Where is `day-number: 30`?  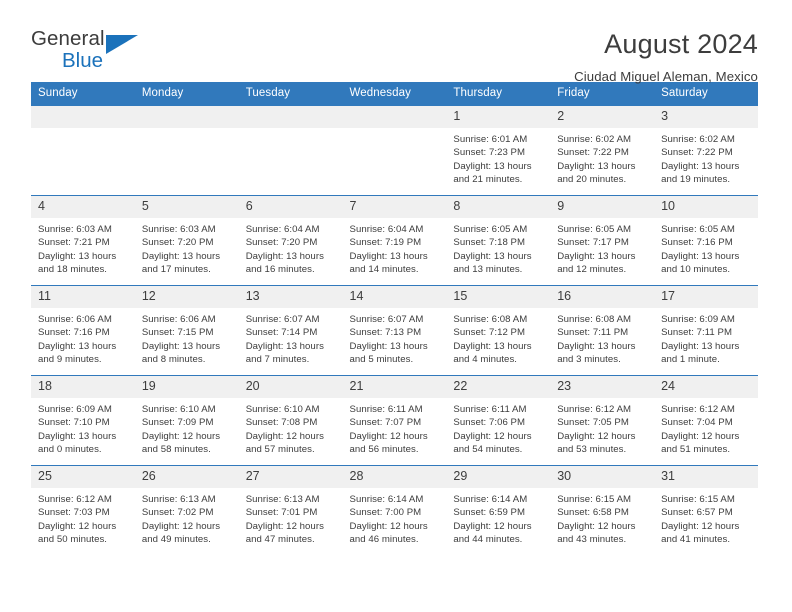 day-number: 30 is located at coordinates (602, 477).